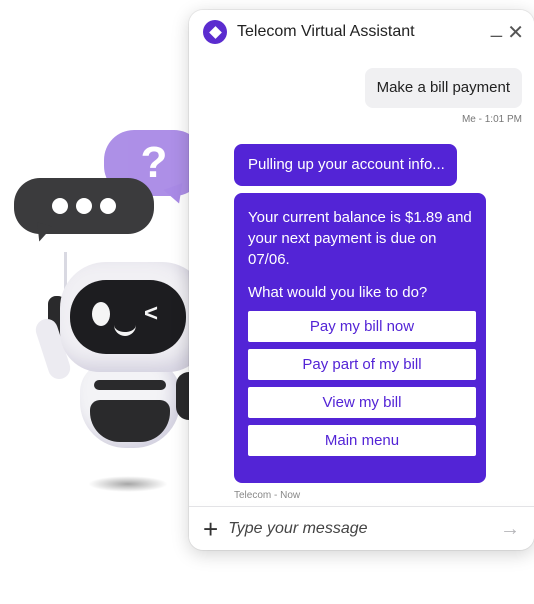 This screenshot has height=604, width=534. I want to click on pay-part-of-bill-button: Pay part of my bill, so click(362, 364).